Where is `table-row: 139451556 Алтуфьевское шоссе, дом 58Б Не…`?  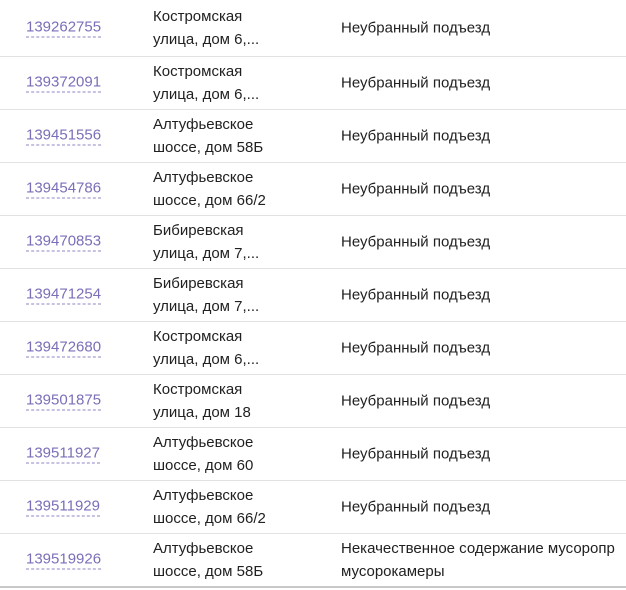 table-row: 139451556 Алтуфьевское шоссе, дом 58Б Не… is located at coordinates (313, 136).